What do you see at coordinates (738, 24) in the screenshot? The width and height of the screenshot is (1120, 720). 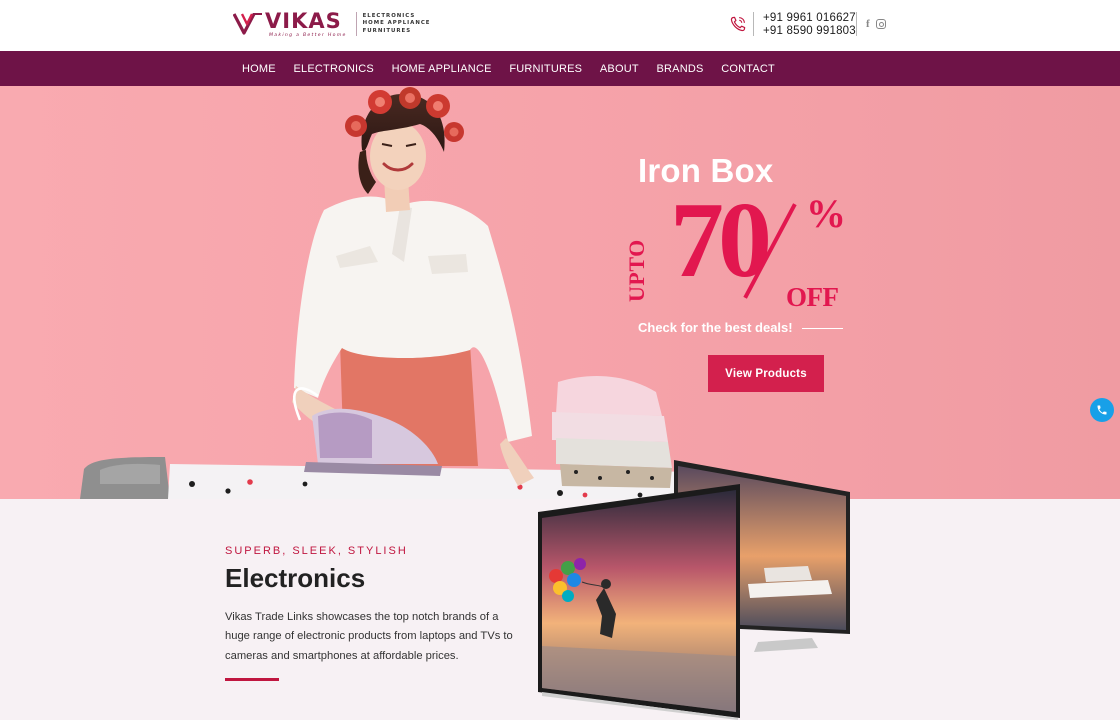 I see `phone-icon` at bounding box center [738, 24].